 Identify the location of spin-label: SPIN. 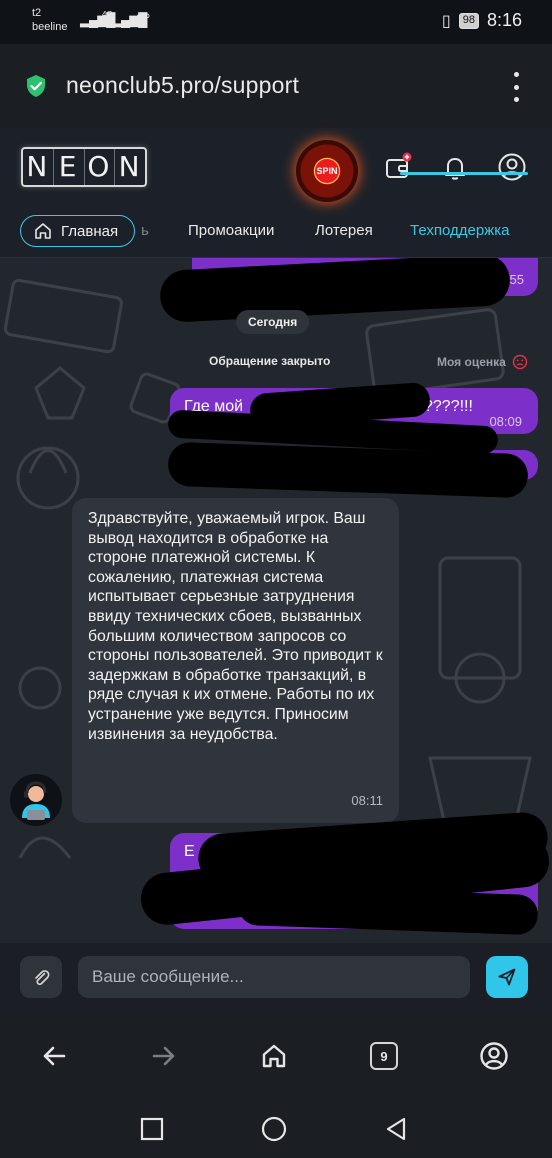
(327, 171).